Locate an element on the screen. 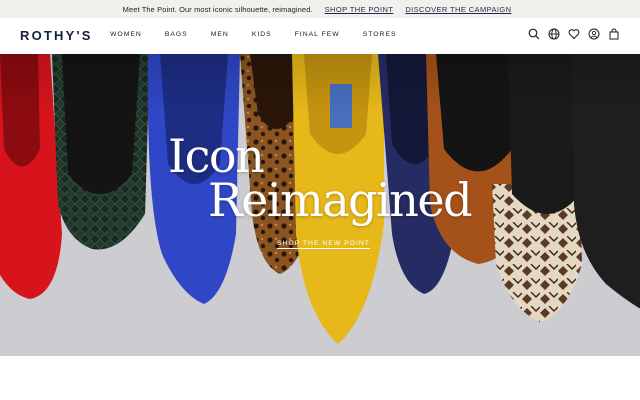 The image size is (640, 400). nav-final-few: FINAL FEW is located at coordinates (317, 34).